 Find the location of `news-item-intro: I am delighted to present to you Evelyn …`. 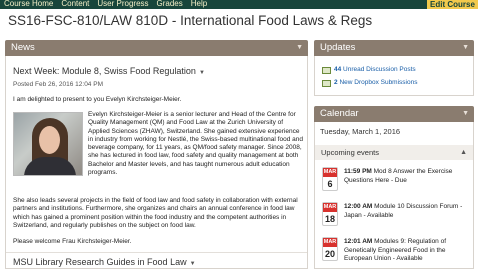

news-item-intro: I am delighted to present to you Evelyn … is located at coordinates (97, 99).